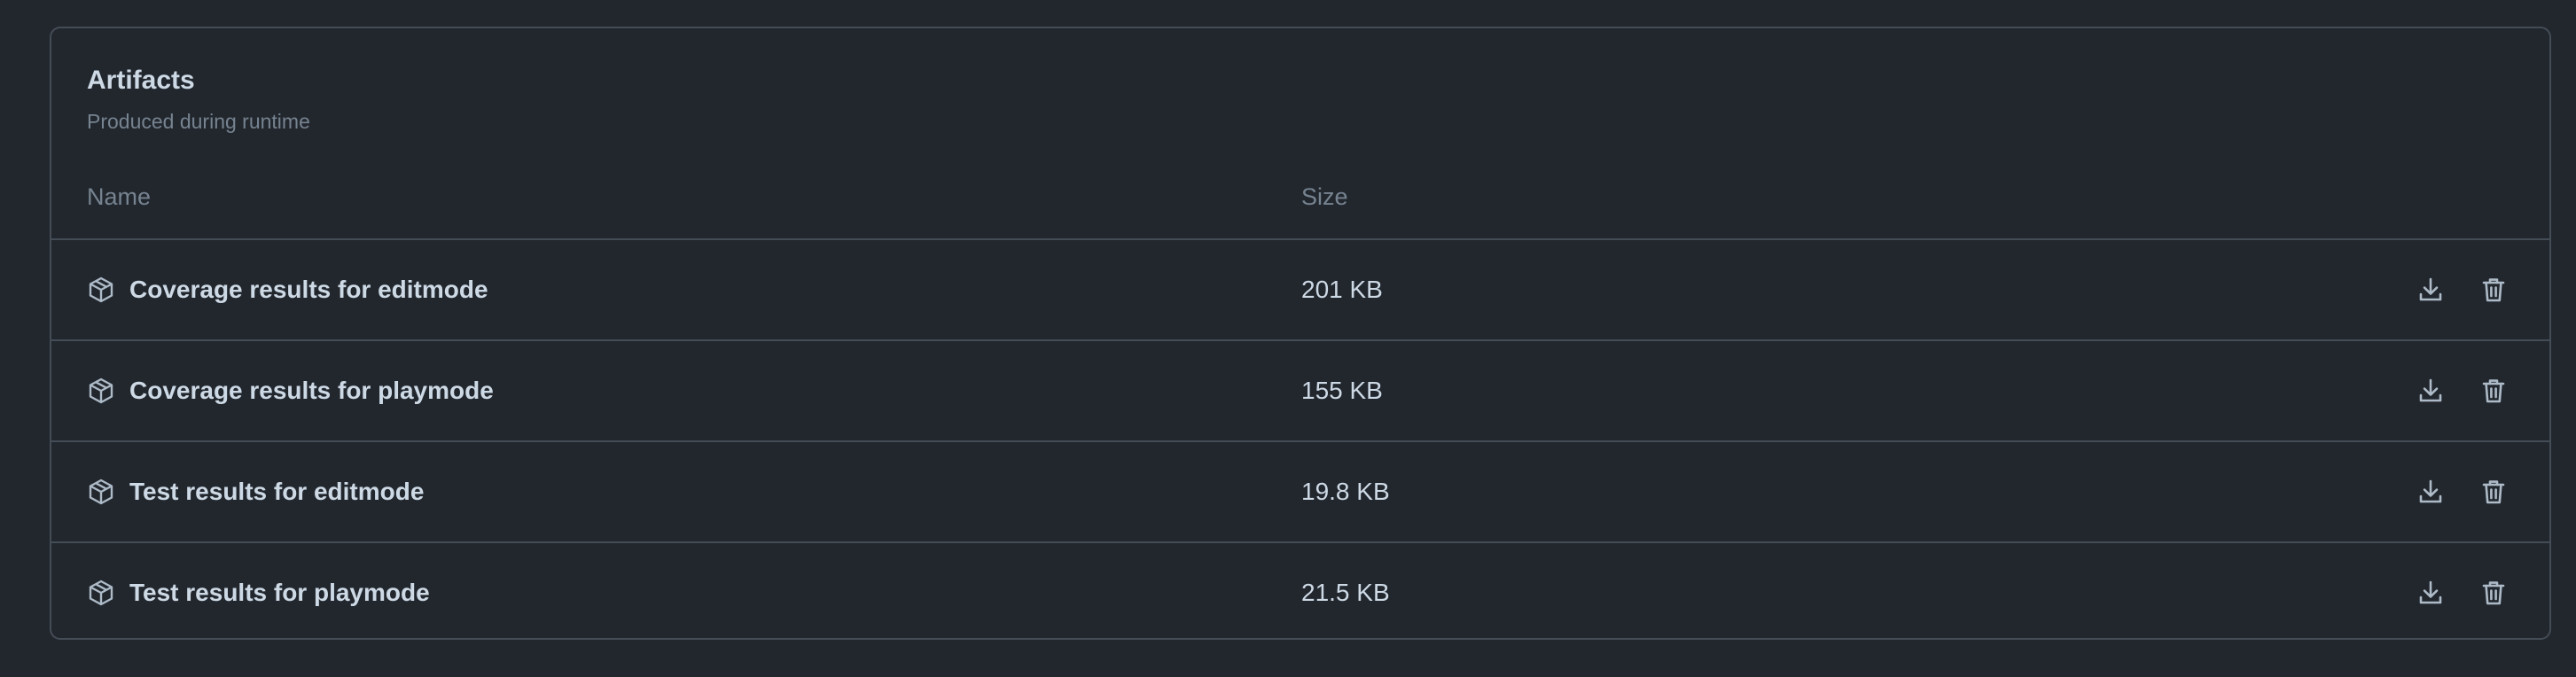 The image size is (2576, 677). What do you see at coordinates (1342, 391) in the screenshot?
I see `artifact-size: 155 KB` at bounding box center [1342, 391].